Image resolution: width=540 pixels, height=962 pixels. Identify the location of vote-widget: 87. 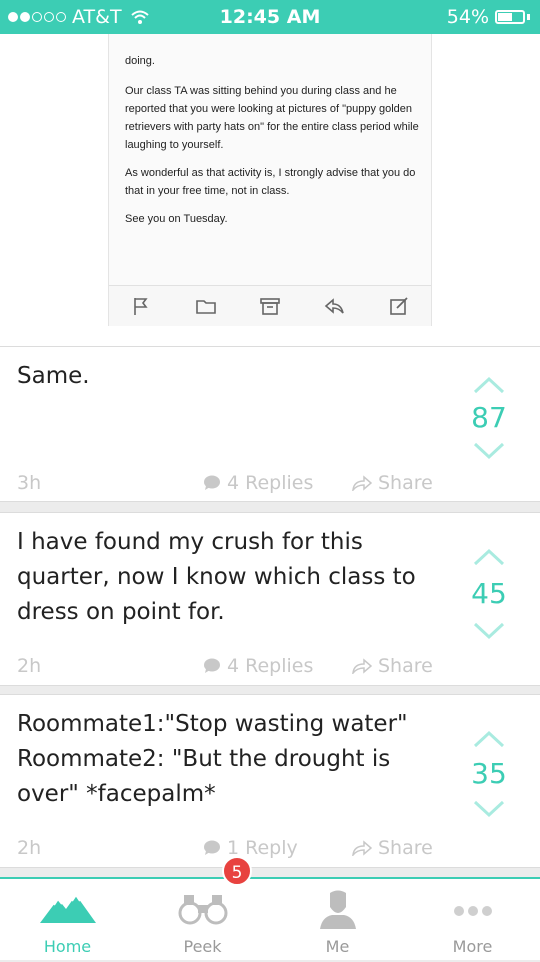
(489, 418).